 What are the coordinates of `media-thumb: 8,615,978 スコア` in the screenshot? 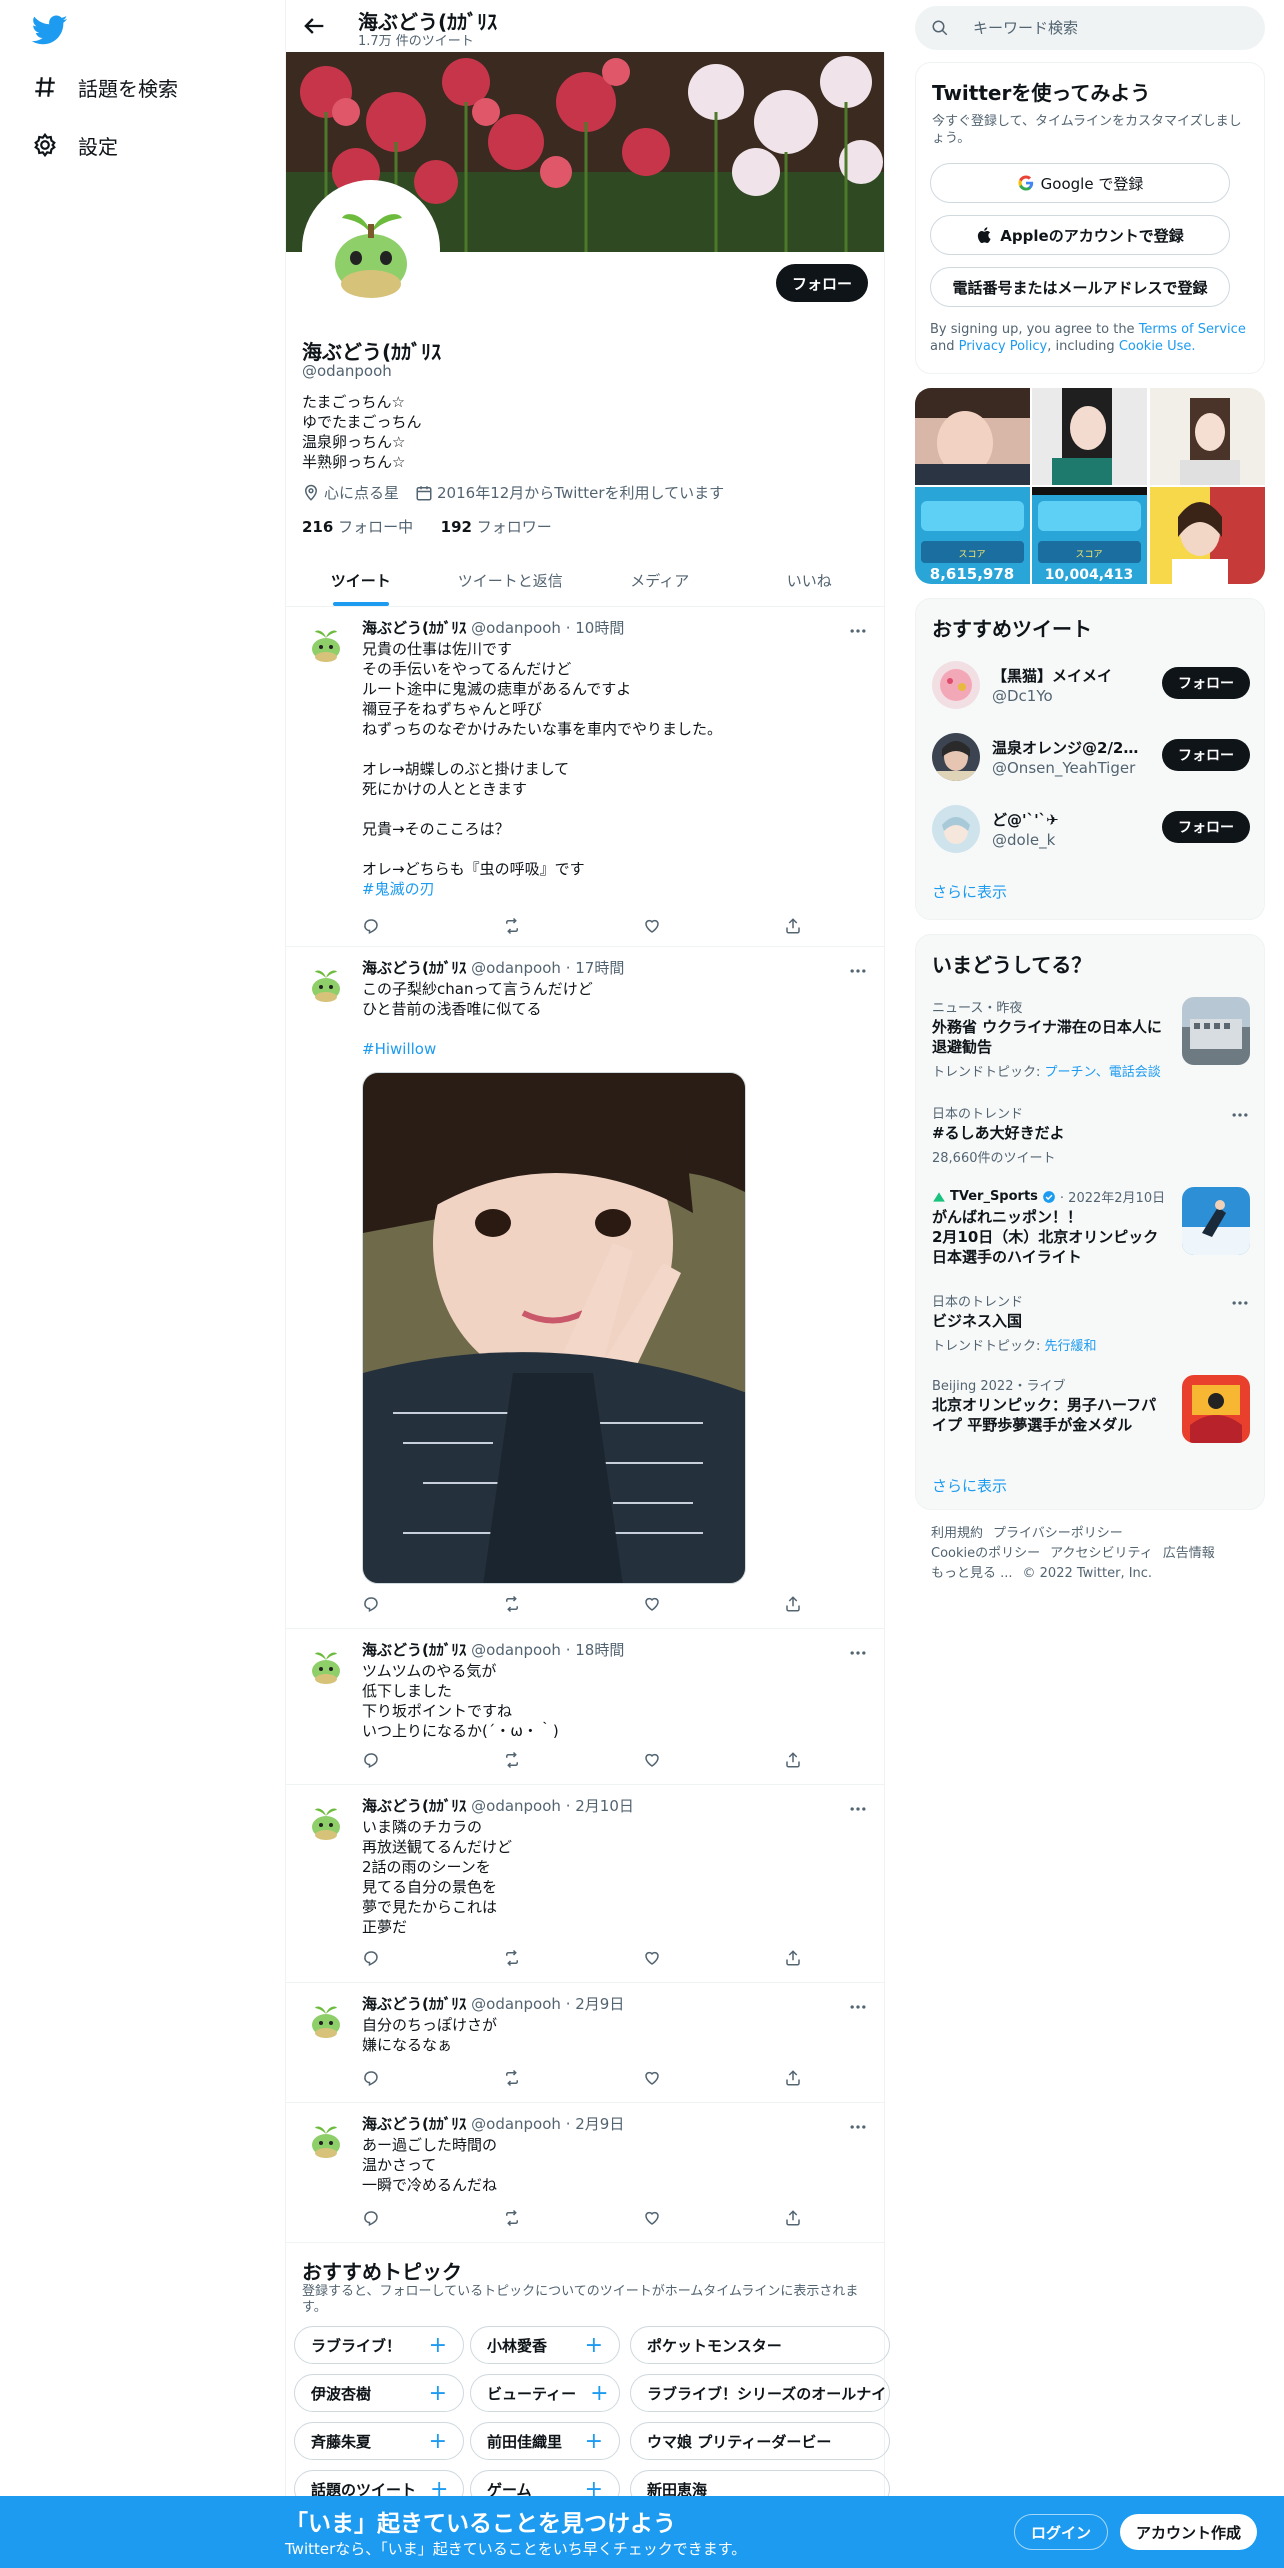 It's located at (972, 535).